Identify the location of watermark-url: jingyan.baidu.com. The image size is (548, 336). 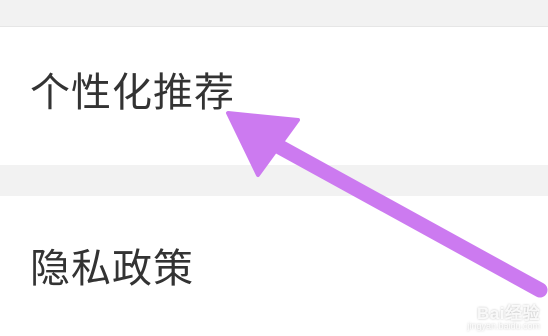
(503, 326).